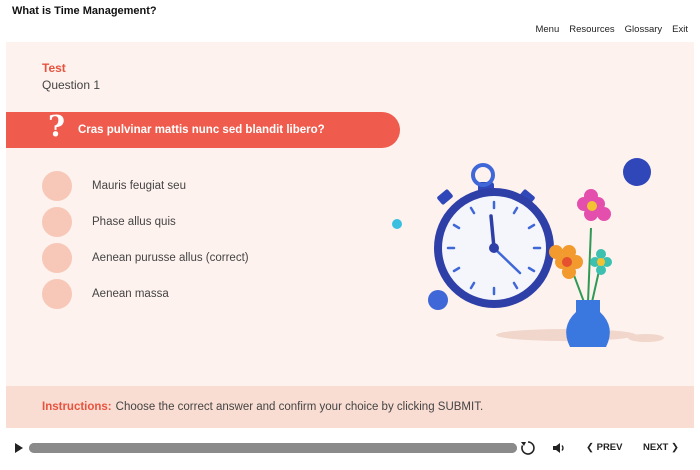  I want to click on option-label: Aenean massa, so click(130, 294).